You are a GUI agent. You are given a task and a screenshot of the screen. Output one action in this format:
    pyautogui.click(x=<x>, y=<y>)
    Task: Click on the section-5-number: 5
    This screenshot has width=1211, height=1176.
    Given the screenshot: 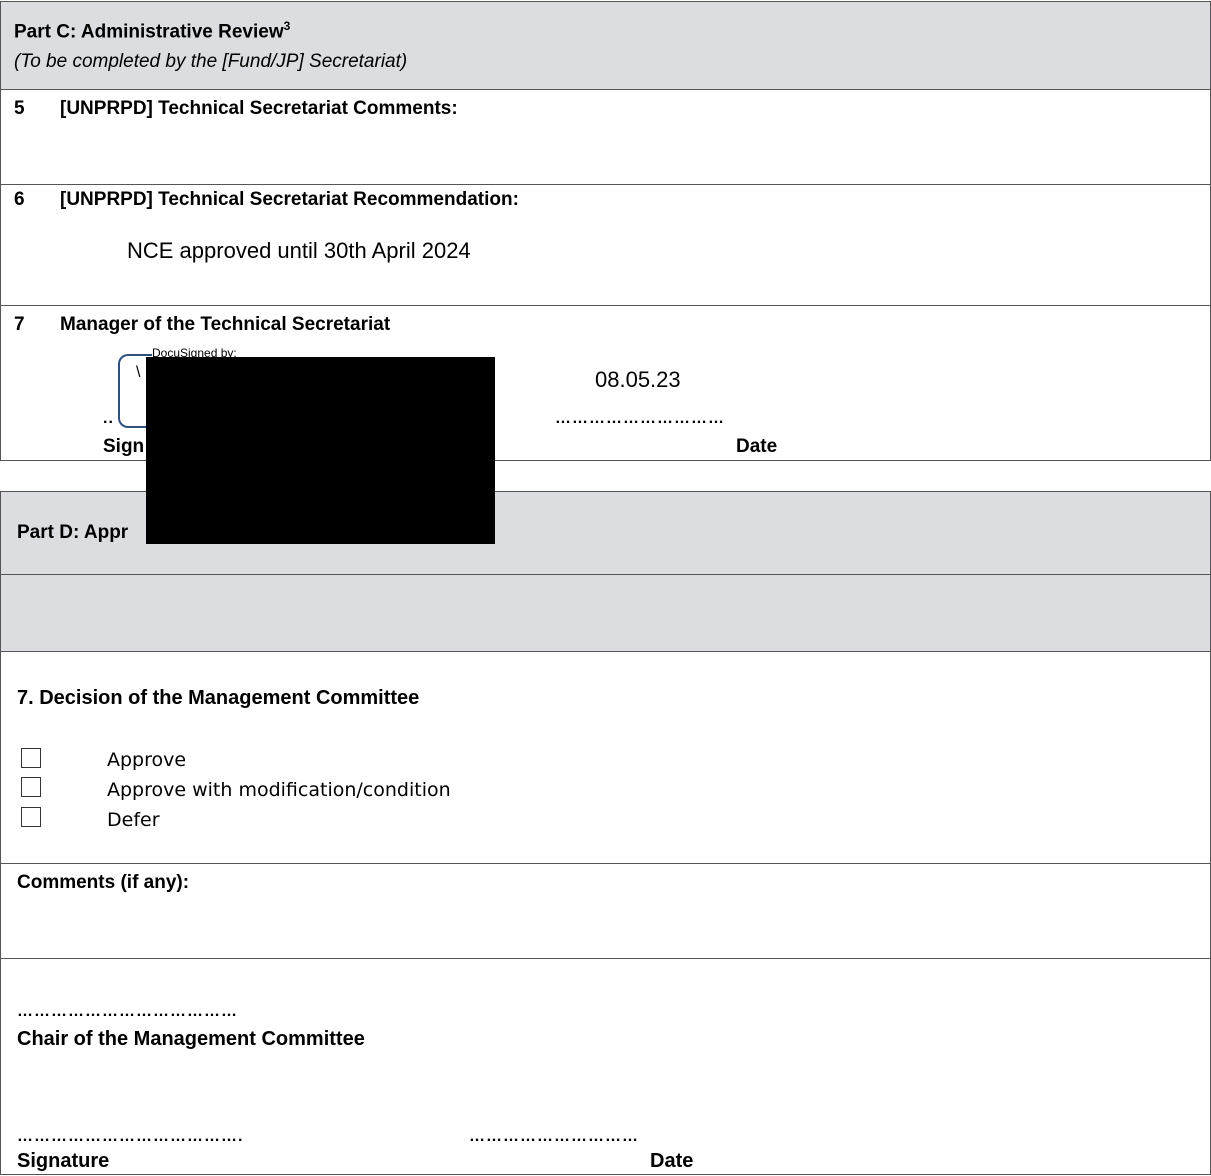 What is the action you would take?
    pyautogui.click(x=19, y=108)
    